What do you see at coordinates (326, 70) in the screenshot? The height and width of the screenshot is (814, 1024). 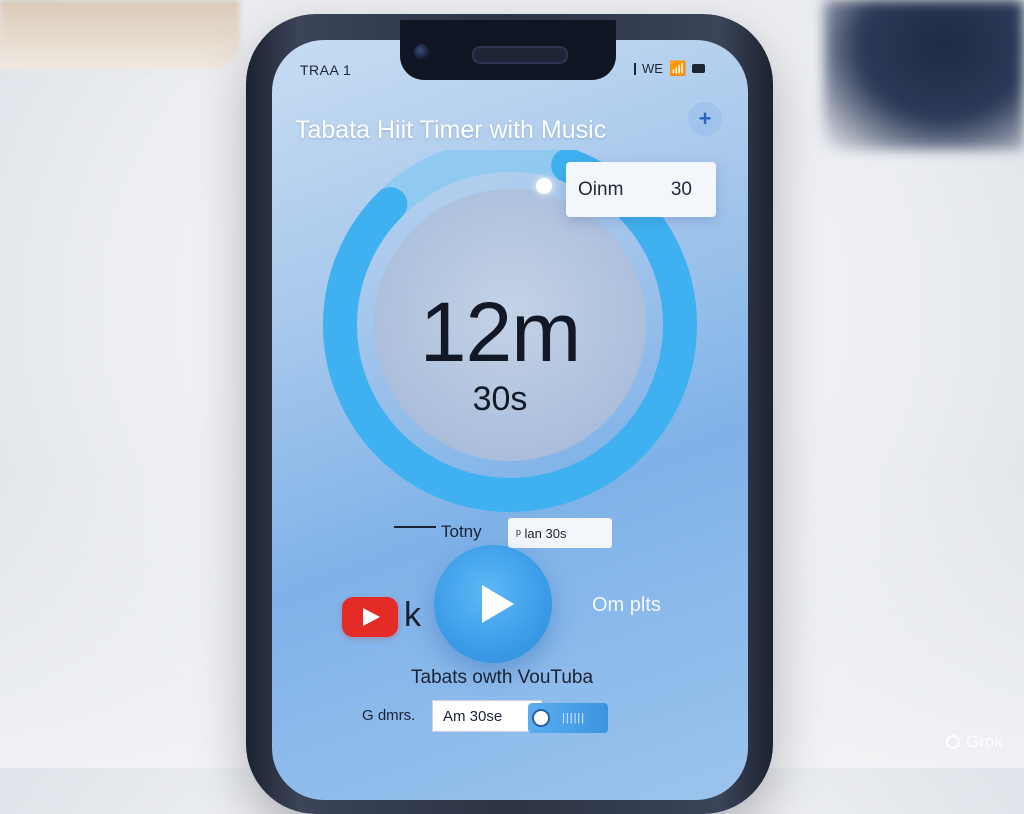 I see `status-carrier: TRAA 1` at bounding box center [326, 70].